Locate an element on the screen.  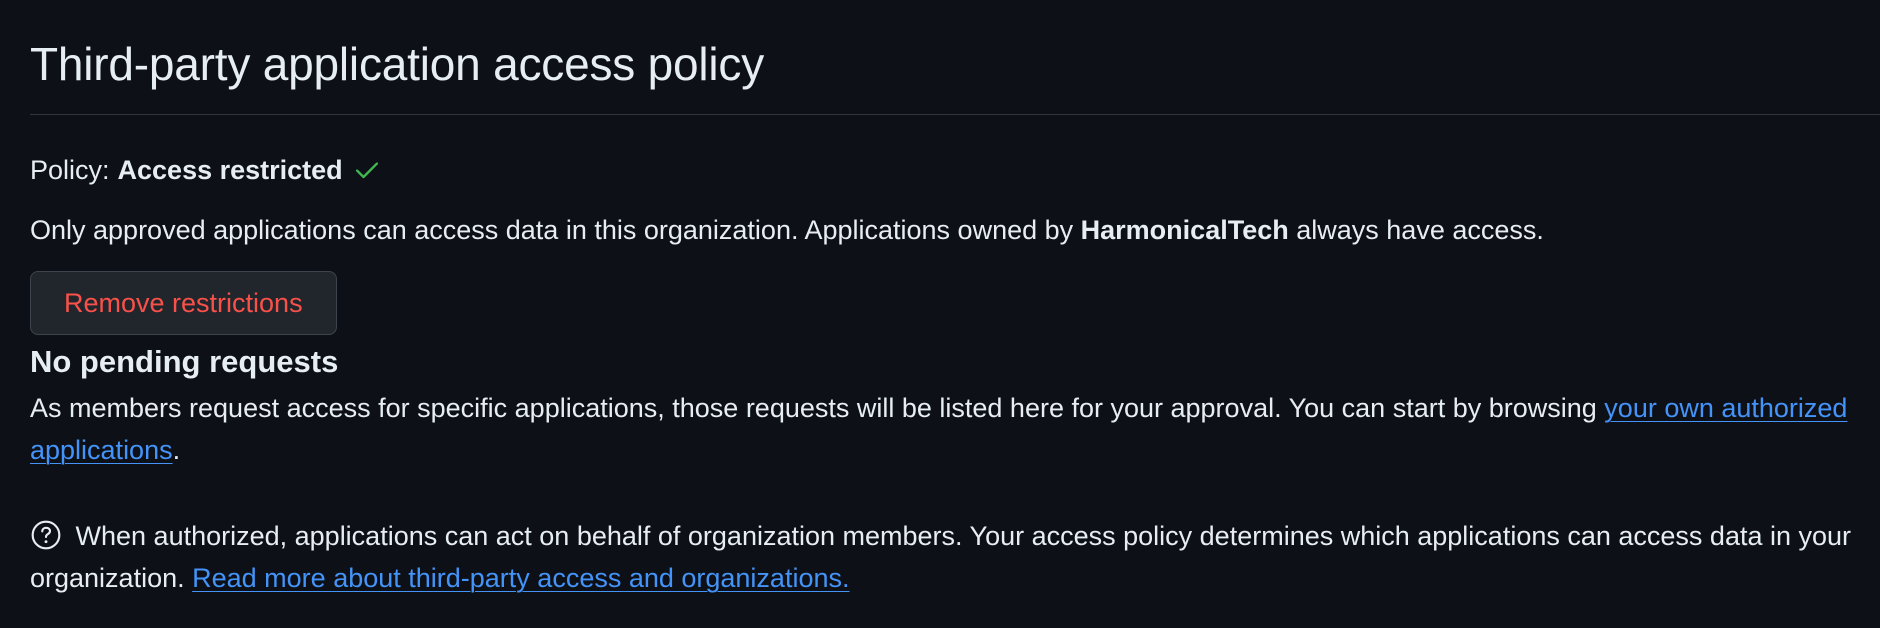
title-divider is located at coordinates (955, 114).